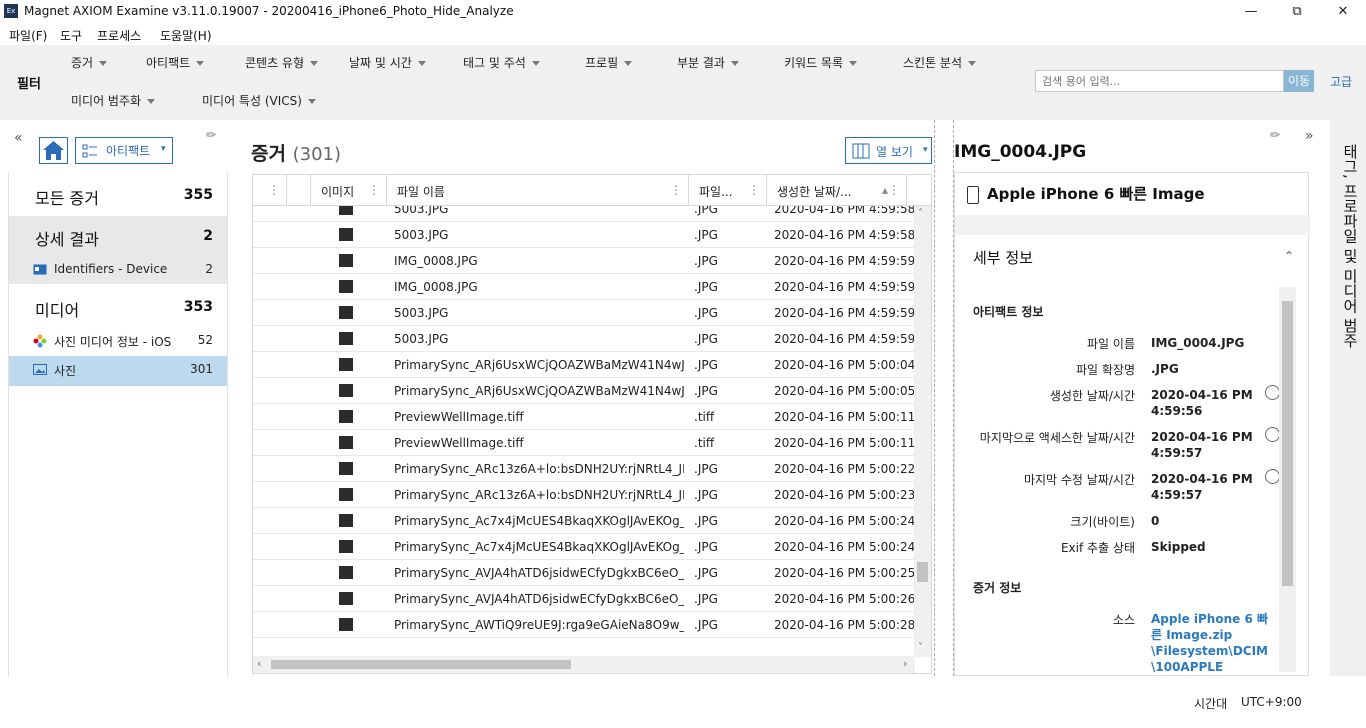 This screenshot has width=1366, height=728. I want to click on tree-item-photos-media-ios: 사진 미디어 정보 - iOS 52, so click(118, 341).